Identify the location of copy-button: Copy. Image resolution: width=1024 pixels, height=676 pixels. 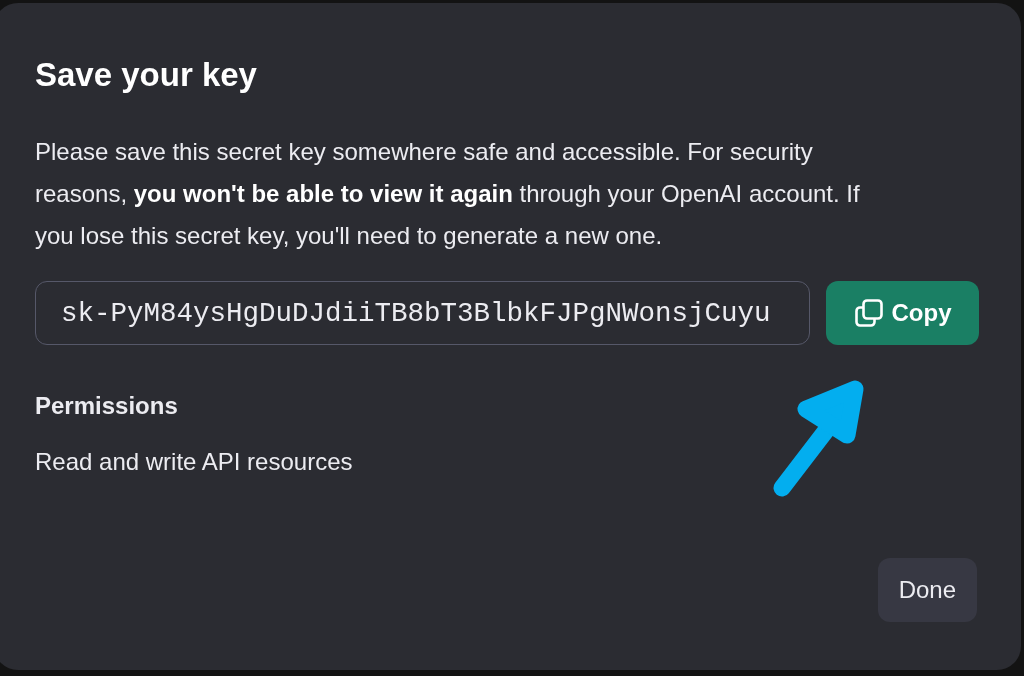
(902, 313).